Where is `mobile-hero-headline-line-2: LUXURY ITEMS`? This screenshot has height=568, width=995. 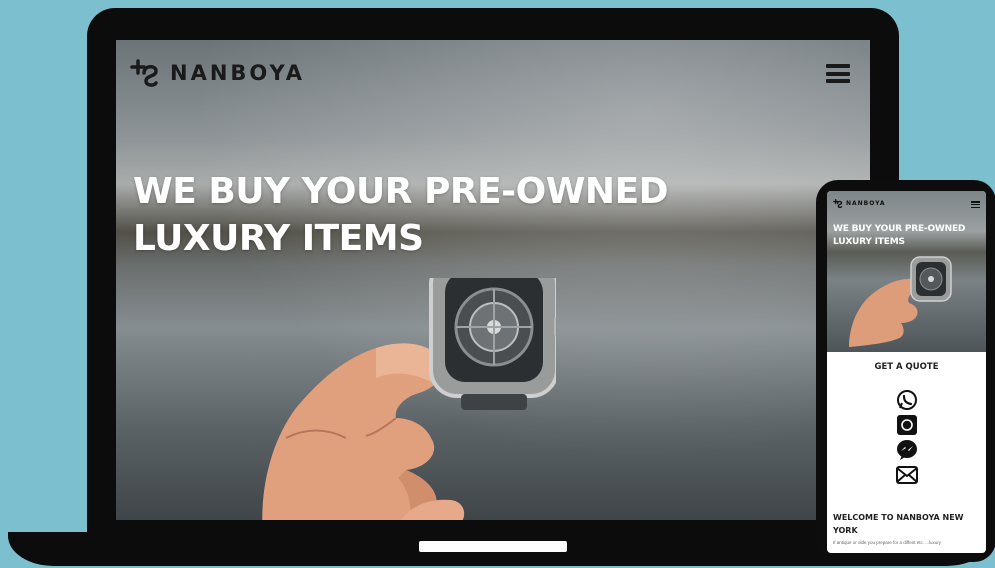 mobile-hero-headline-line-2: LUXURY ITEMS is located at coordinates (869, 242).